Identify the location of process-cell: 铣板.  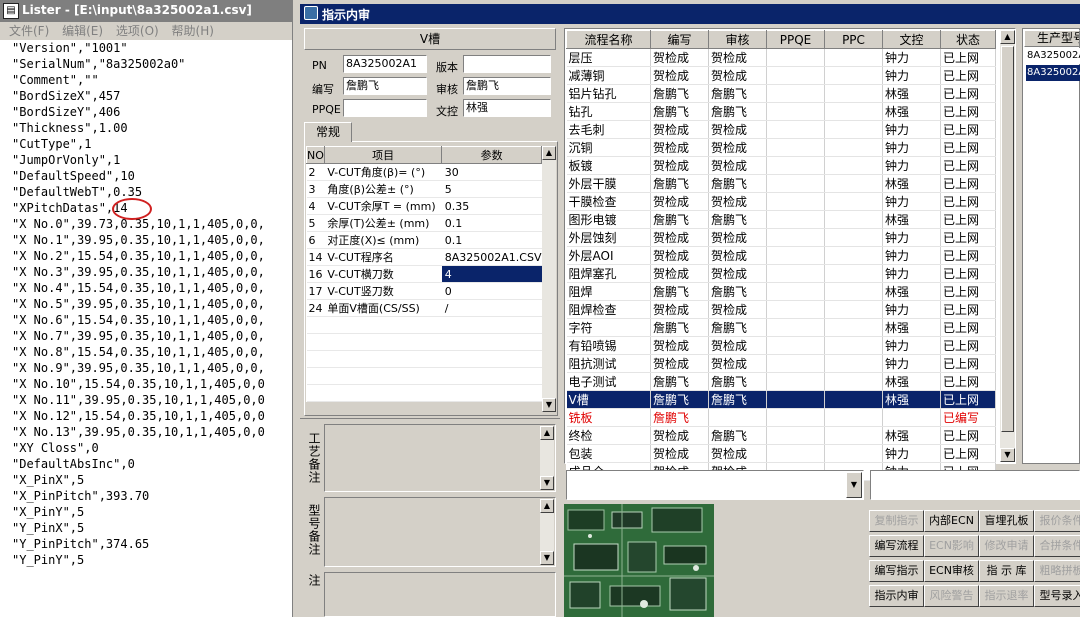
(608, 417).